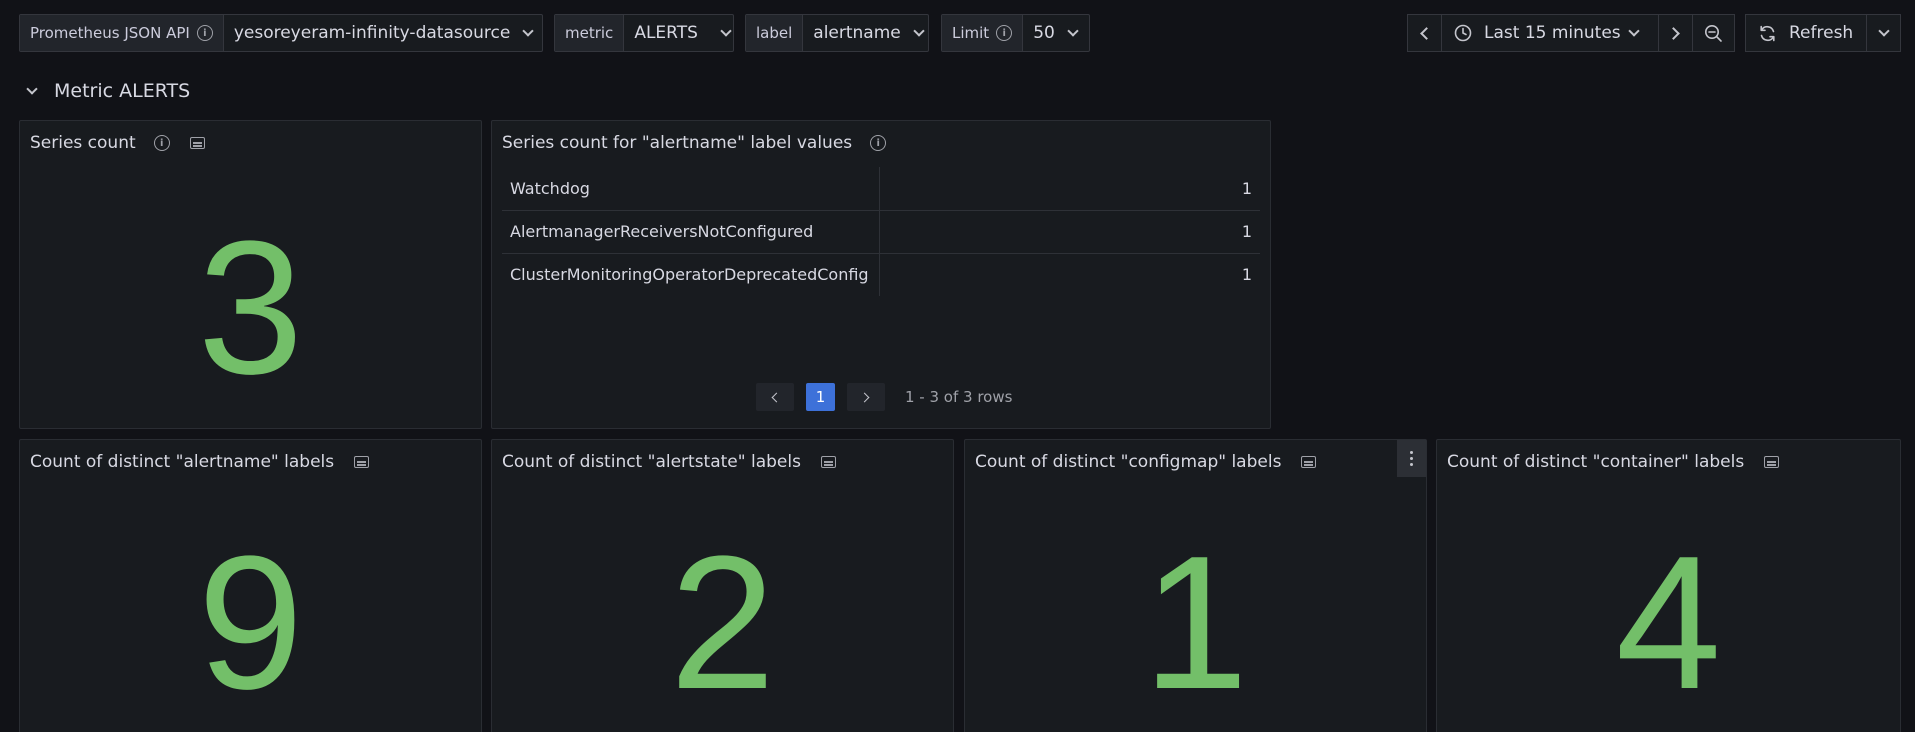 The image size is (1915, 732). I want to click on pagination: 1 1 - 3 of 3 rows, so click(884, 397).